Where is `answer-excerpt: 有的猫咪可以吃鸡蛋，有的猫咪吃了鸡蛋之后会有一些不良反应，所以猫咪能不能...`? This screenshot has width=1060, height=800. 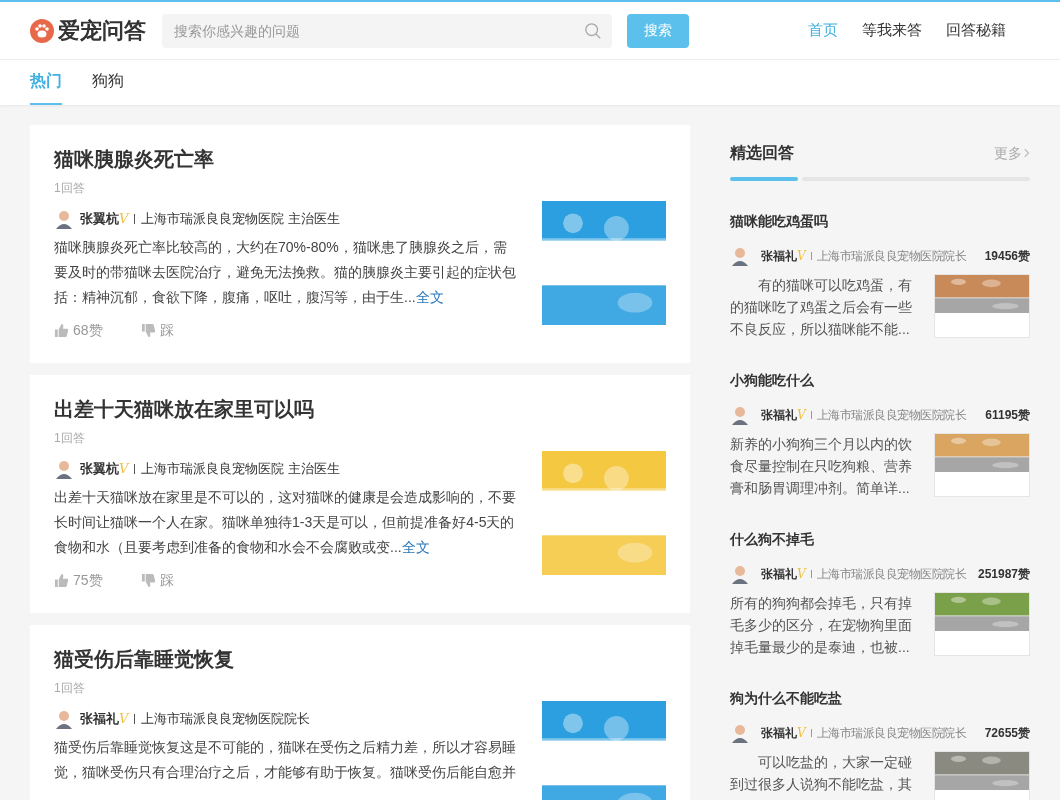 answer-excerpt: 有的猫咪可以吃鸡蛋，有的猫咪吃了鸡蛋之后会有一些不良反应，所以猫咪能不能... is located at coordinates (821, 307).